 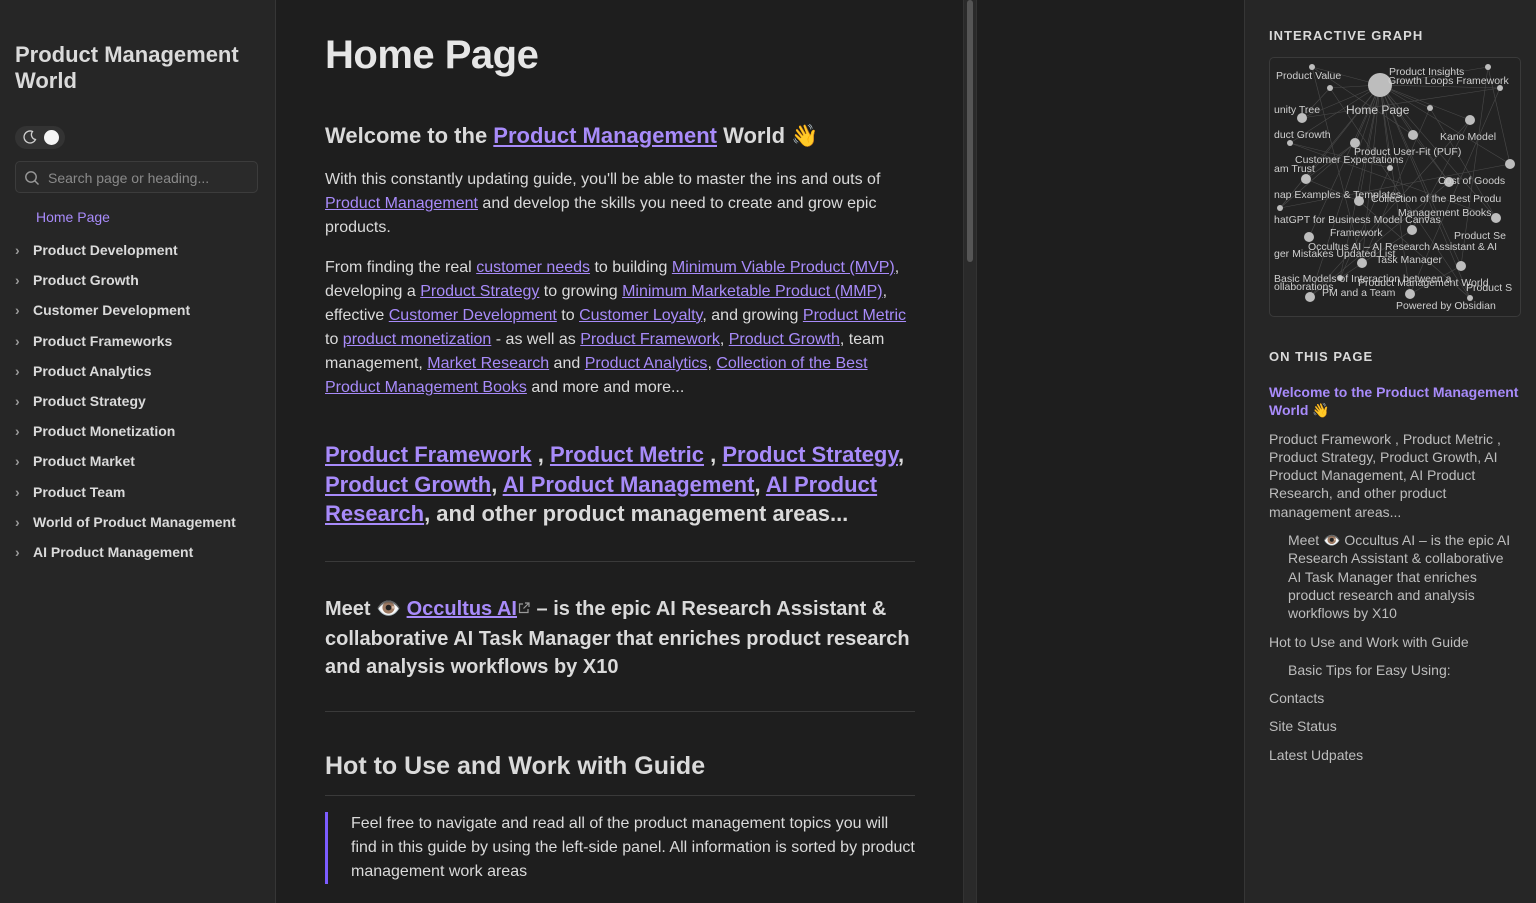 What do you see at coordinates (428, 454) in the screenshot?
I see `link-product-framework-big: Product Framework` at bounding box center [428, 454].